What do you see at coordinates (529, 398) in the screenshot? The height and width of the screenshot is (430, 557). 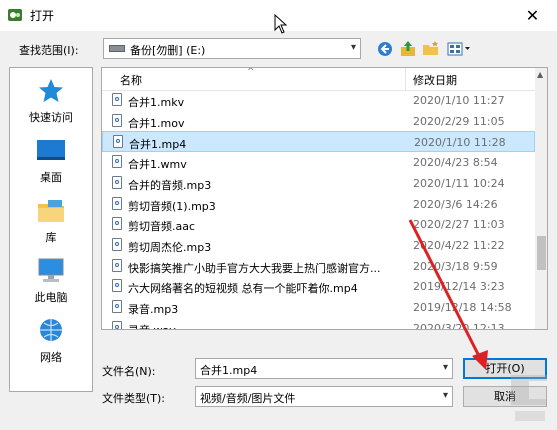 I see `watermark-logo` at bounding box center [529, 398].